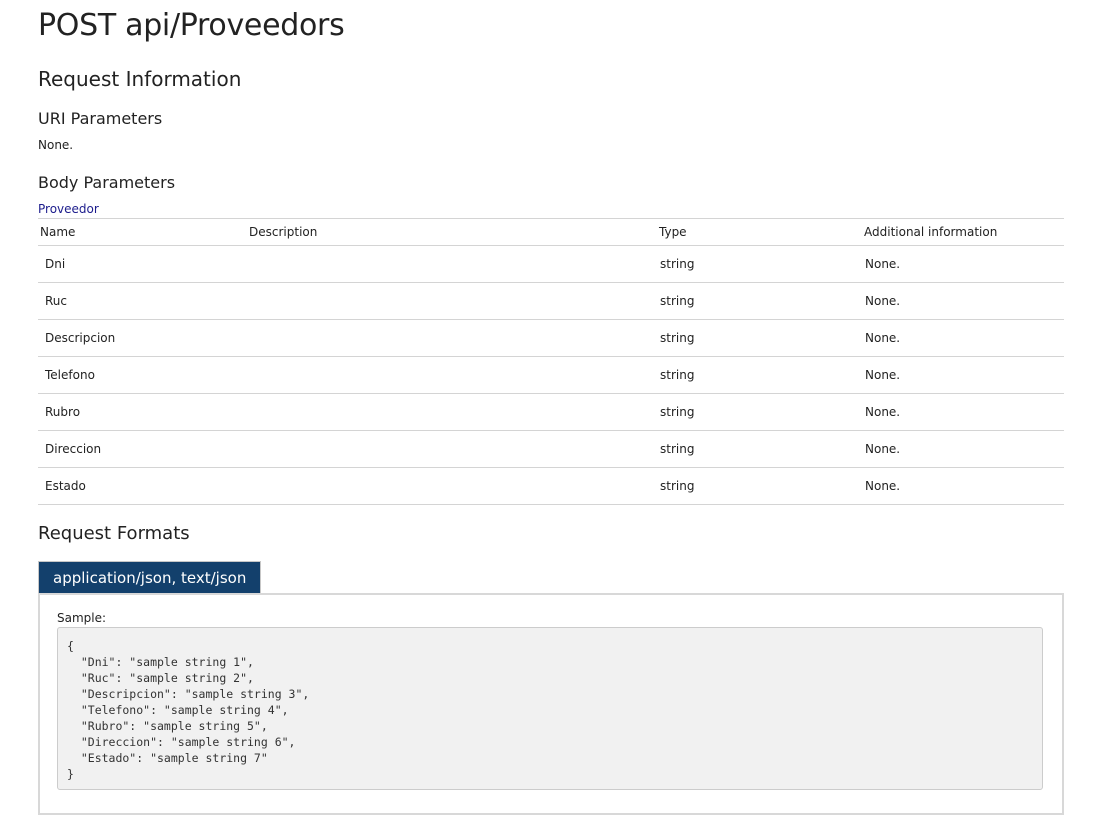 This screenshot has width=1095, height=828. What do you see at coordinates (142, 338) in the screenshot?
I see `param-name: Descripcion` at bounding box center [142, 338].